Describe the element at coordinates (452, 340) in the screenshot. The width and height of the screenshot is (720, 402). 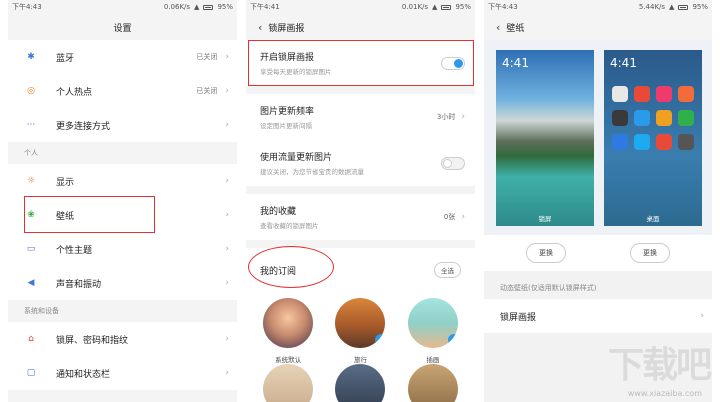
I see `checkmark-icon: ✓` at that location.